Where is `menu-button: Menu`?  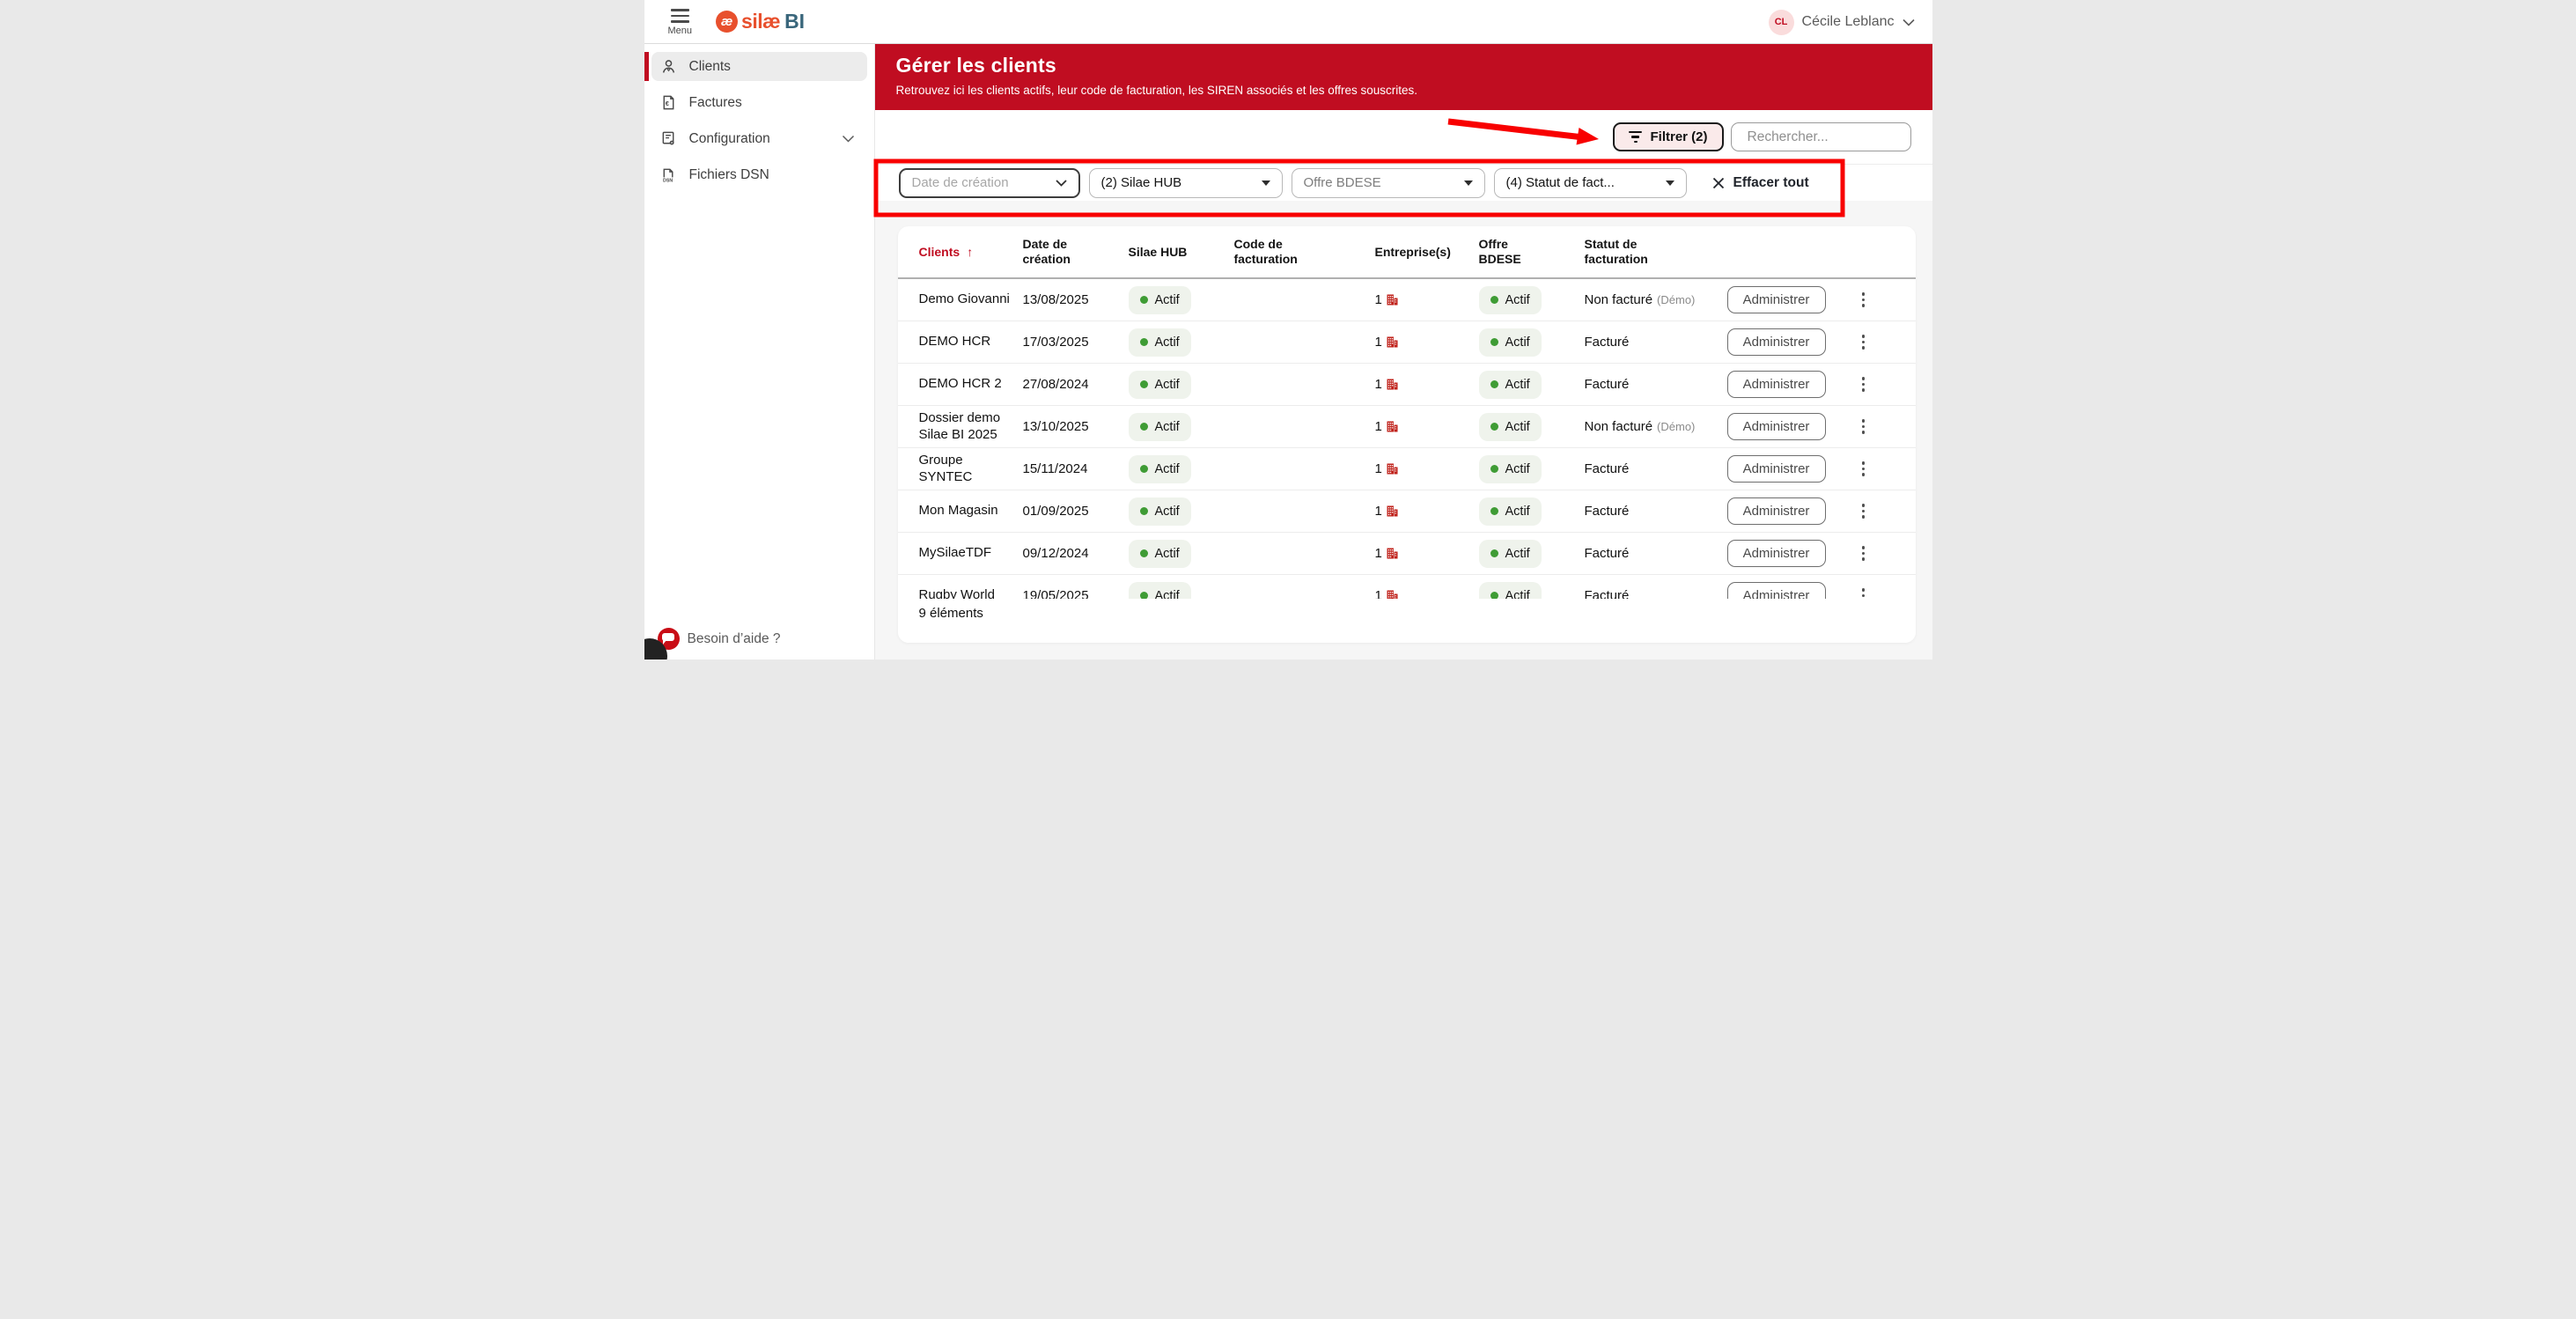
menu-button: Menu is located at coordinates (680, 21).